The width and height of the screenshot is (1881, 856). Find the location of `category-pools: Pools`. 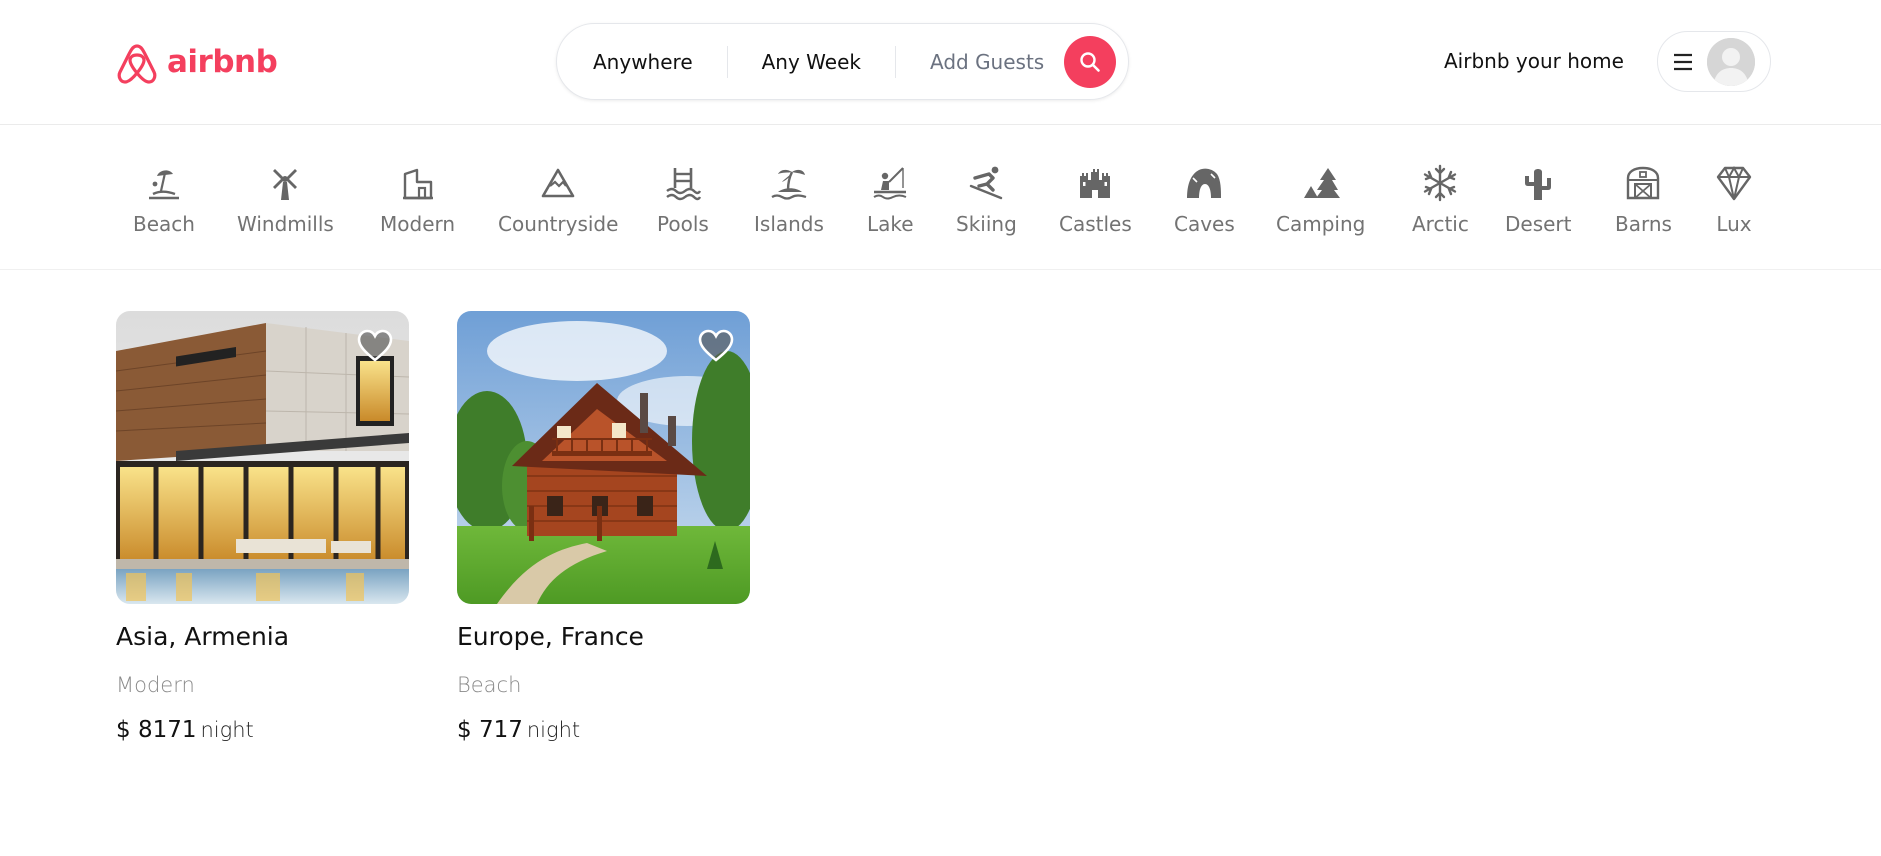

category-pools: Pools is located at coordinates (683, 200).